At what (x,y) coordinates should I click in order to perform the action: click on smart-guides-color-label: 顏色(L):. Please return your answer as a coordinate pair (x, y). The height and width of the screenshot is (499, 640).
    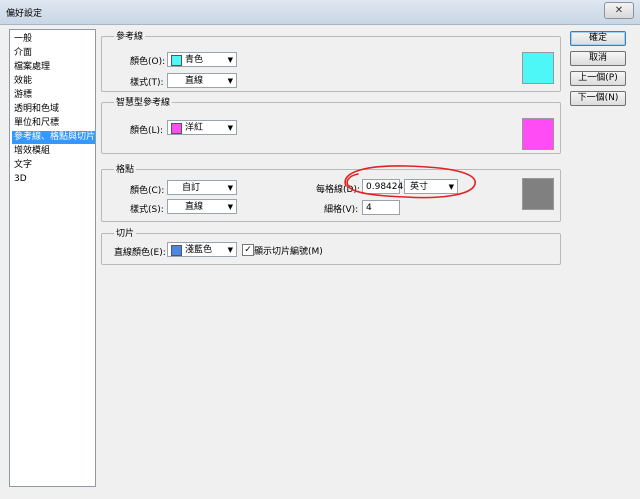
    Looking at the image, I should click on (147, 131).